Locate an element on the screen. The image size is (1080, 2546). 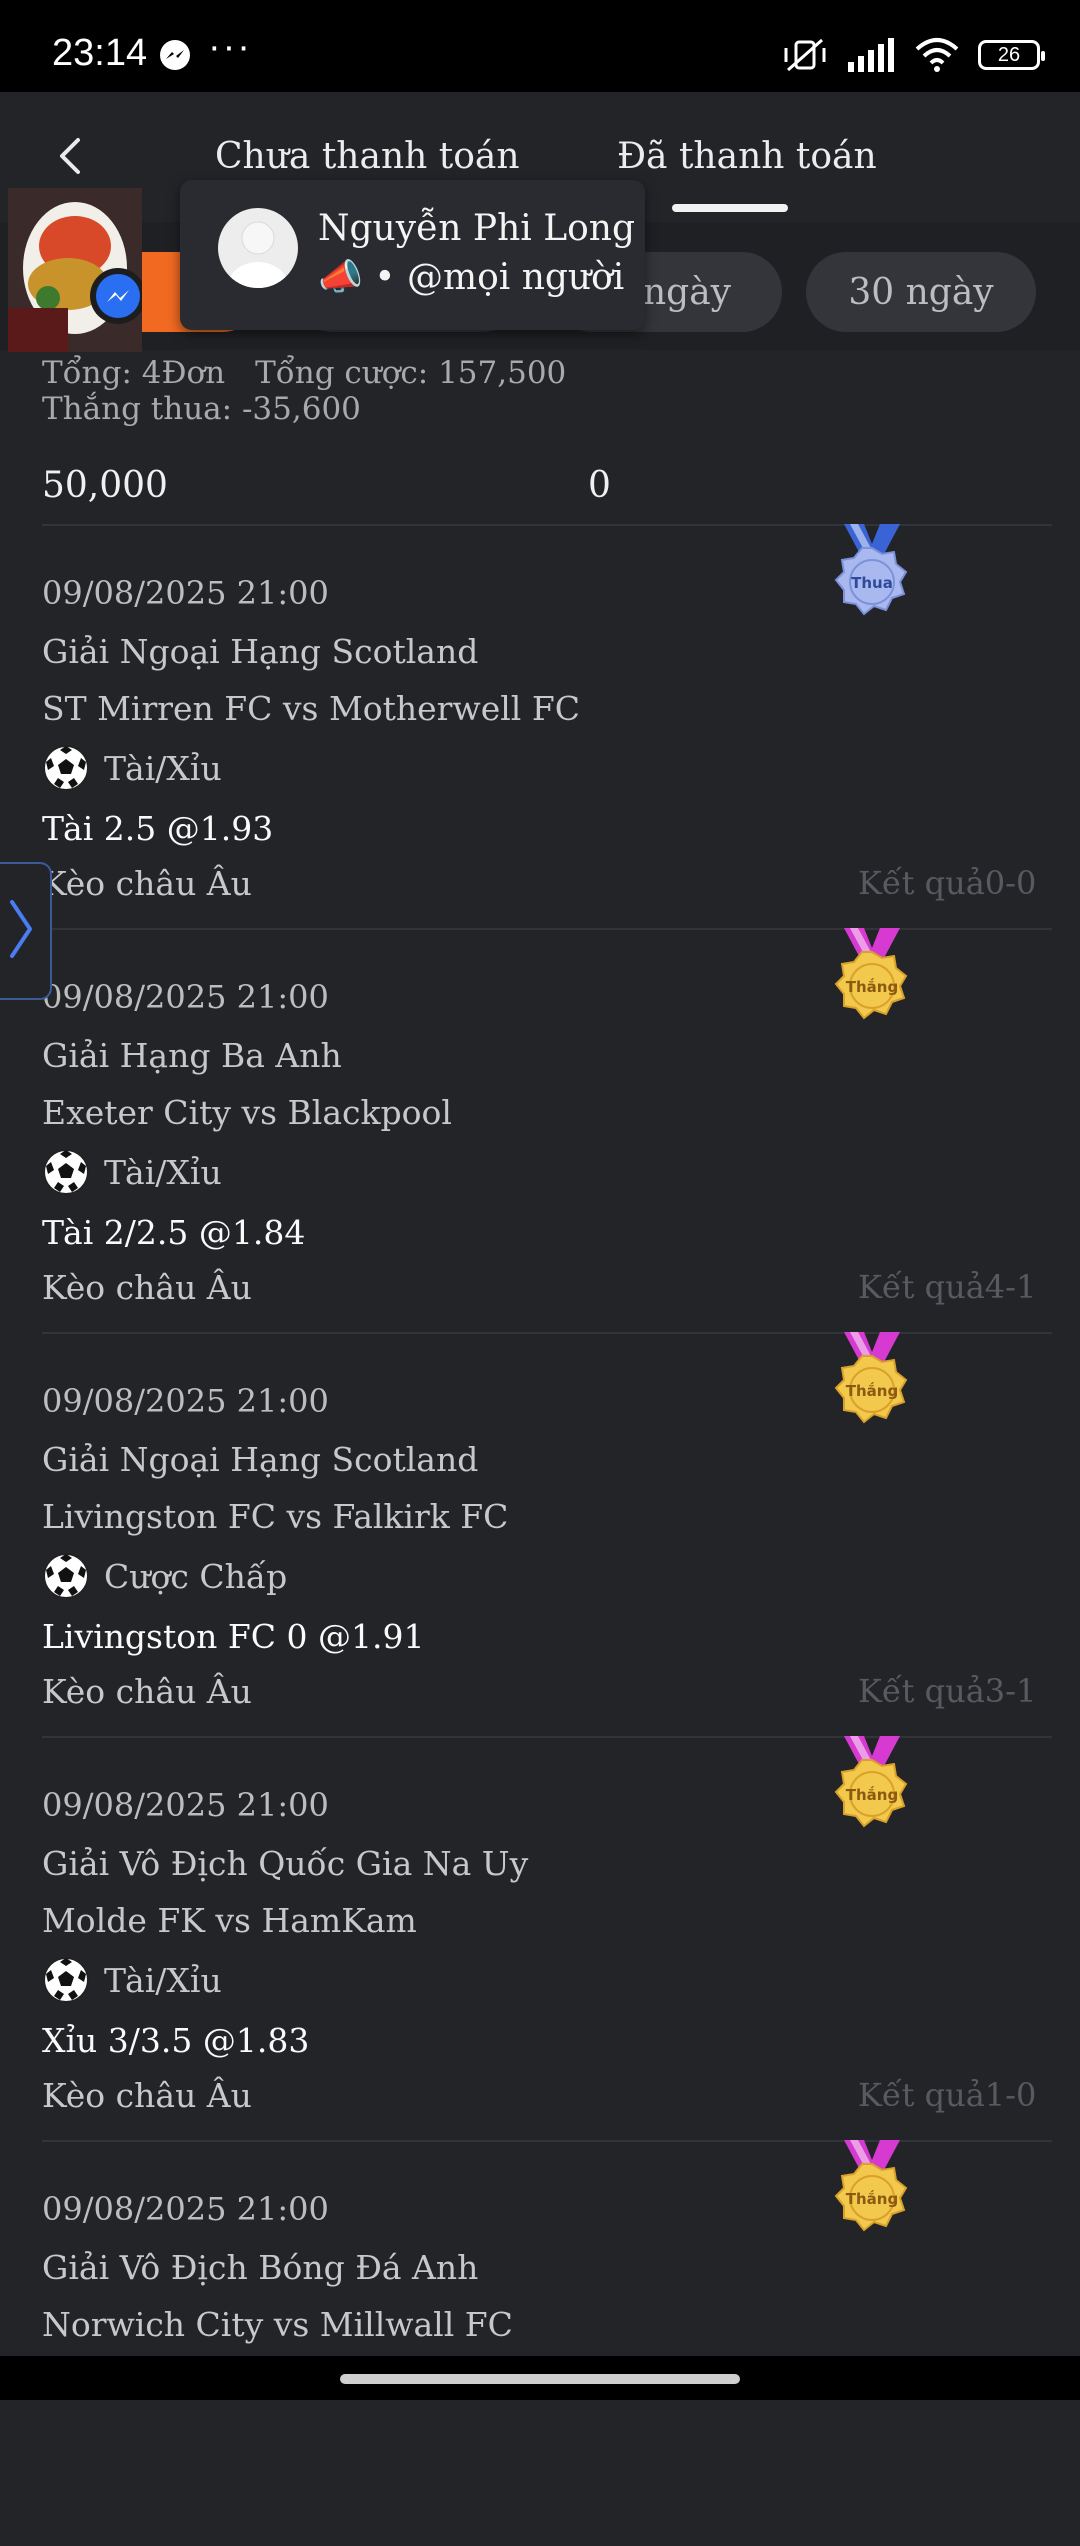
summary-total: Tổng: 4Đơn is located at coordinates (134, 373).